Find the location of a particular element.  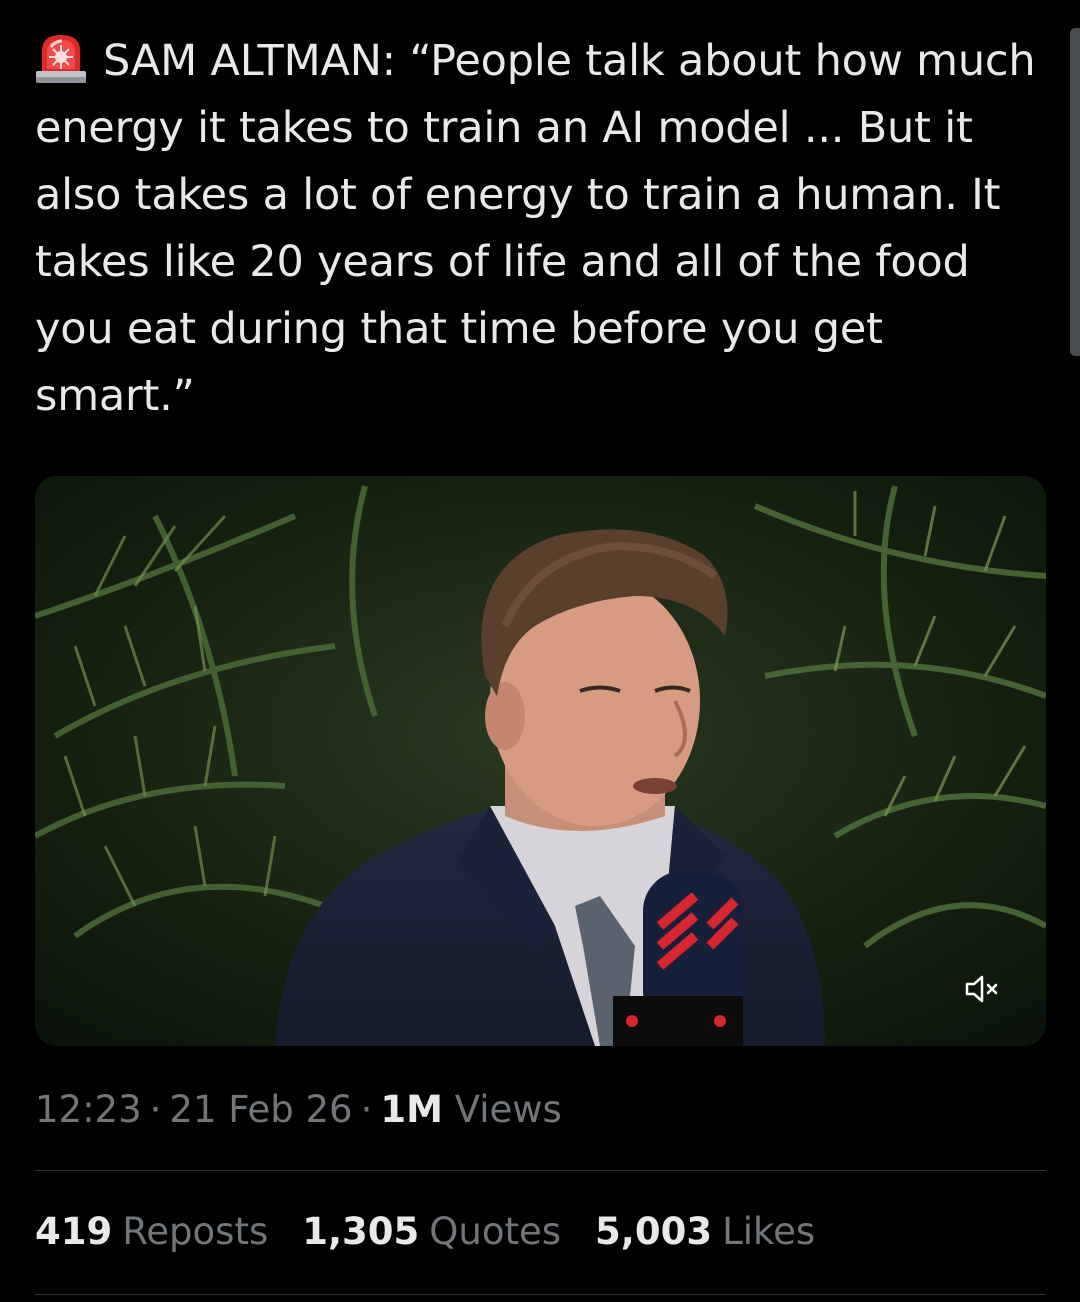

quotes-count: 1,305 is located at coordinates (361, 1231).